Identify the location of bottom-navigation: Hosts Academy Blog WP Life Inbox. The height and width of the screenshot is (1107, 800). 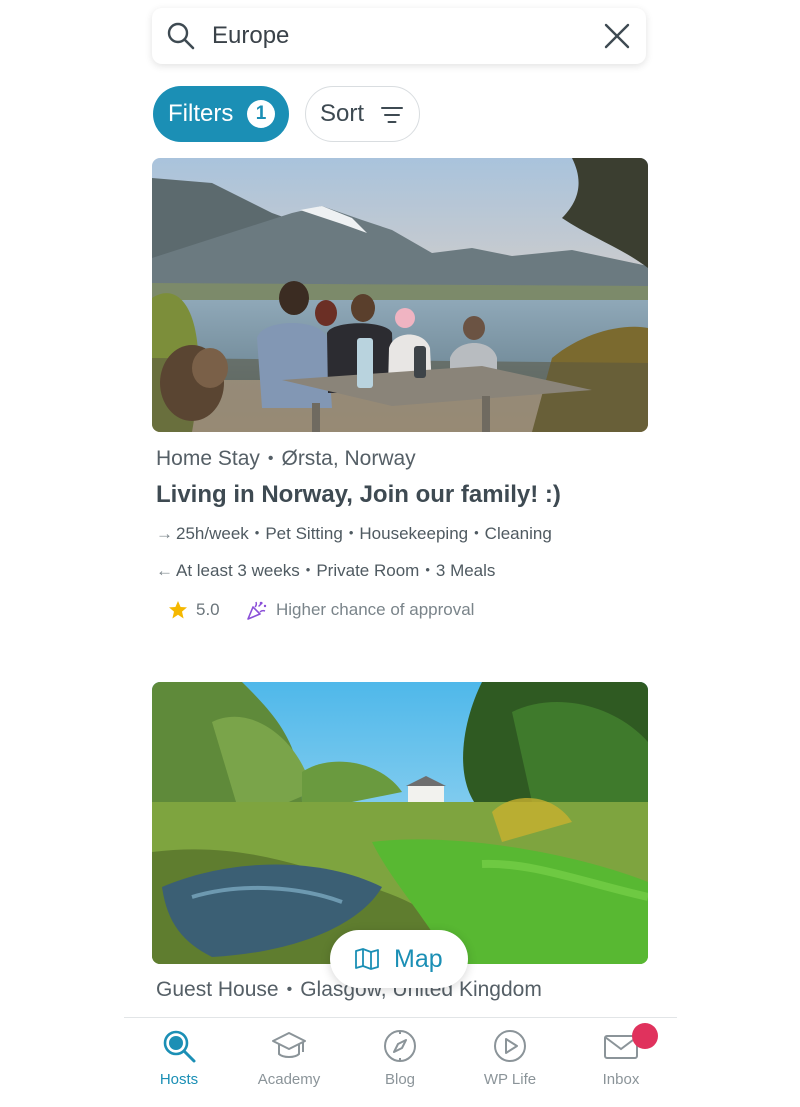
(400, 1062).